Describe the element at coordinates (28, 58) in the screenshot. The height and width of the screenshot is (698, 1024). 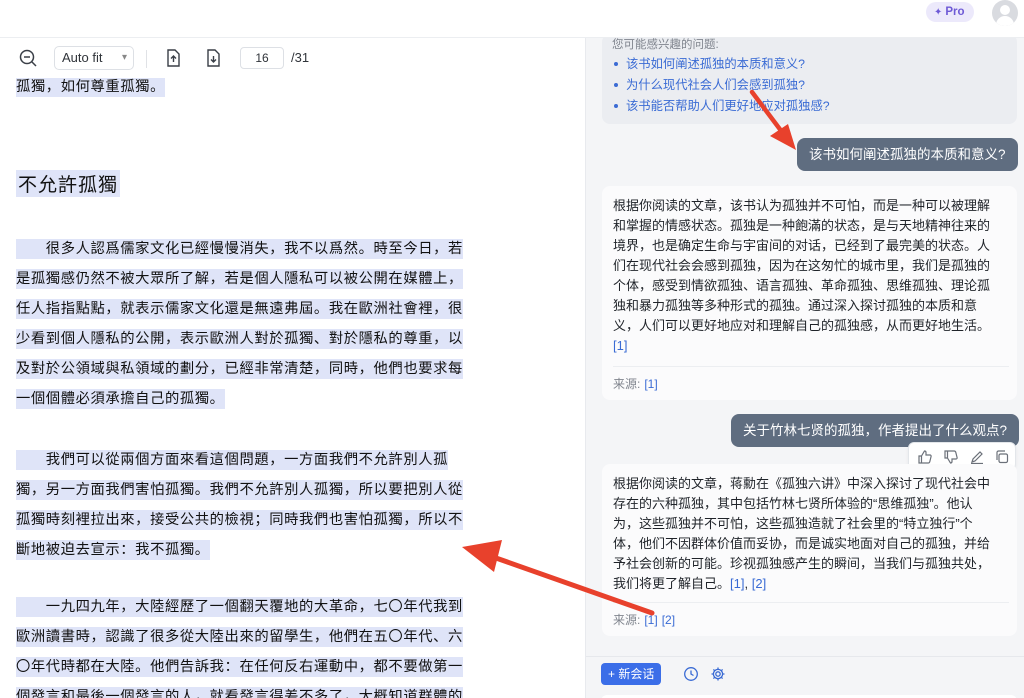
I see `zoom-out-icon` at that location.